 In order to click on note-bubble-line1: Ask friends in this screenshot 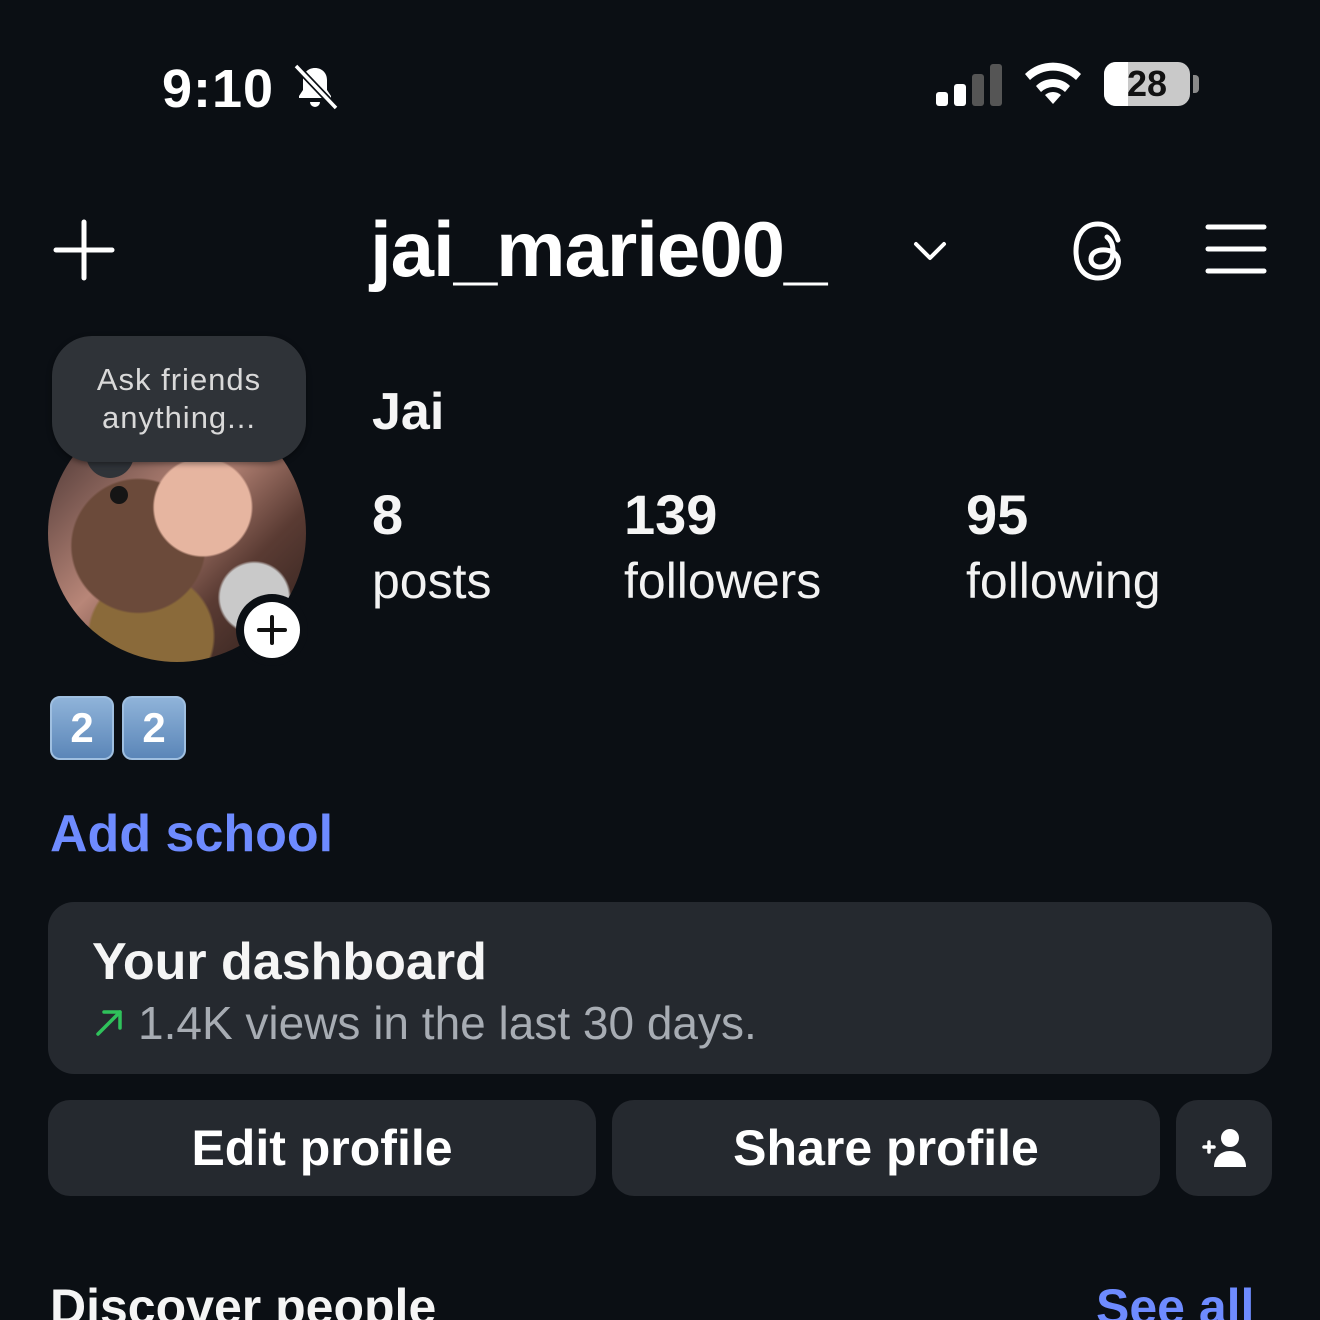, I will do `click(179, 379)`.